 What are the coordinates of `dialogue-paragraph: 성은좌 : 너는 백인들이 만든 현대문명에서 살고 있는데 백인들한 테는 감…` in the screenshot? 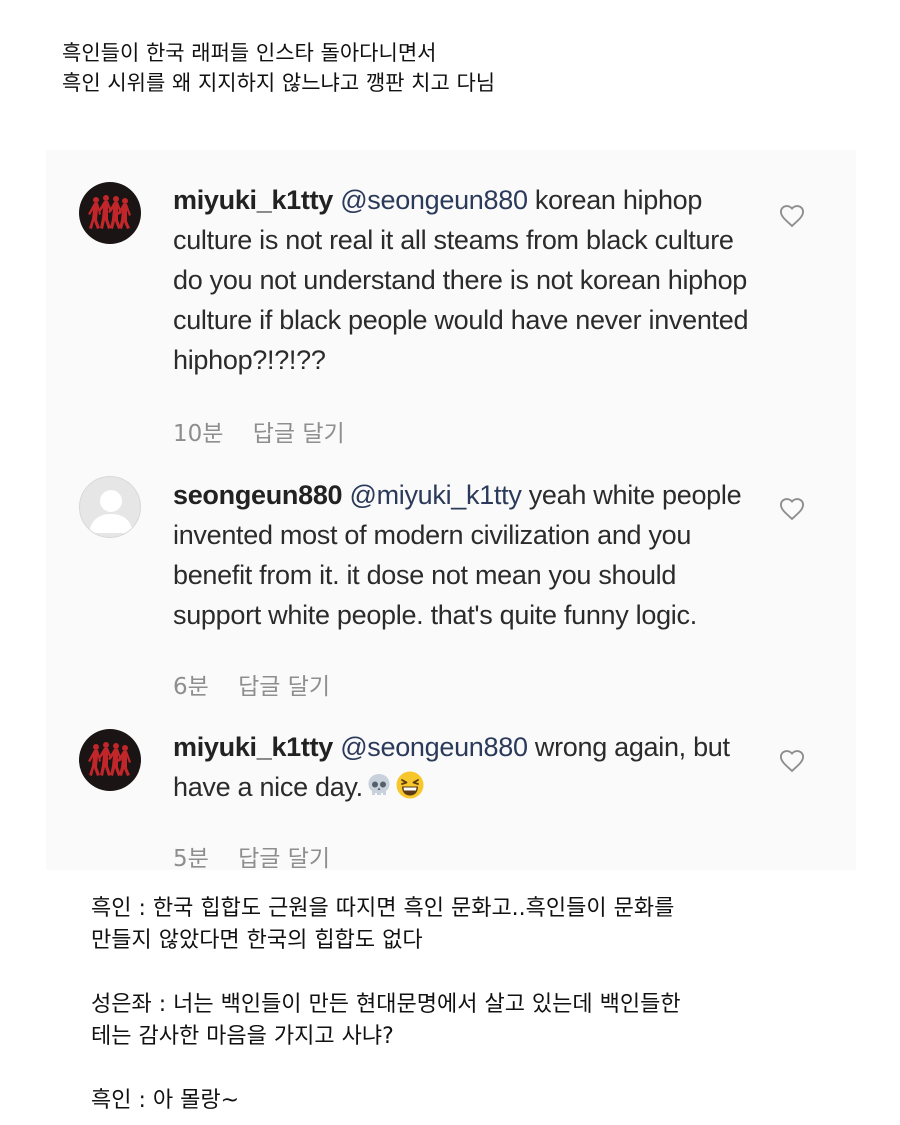 It's located at (471, 1021).